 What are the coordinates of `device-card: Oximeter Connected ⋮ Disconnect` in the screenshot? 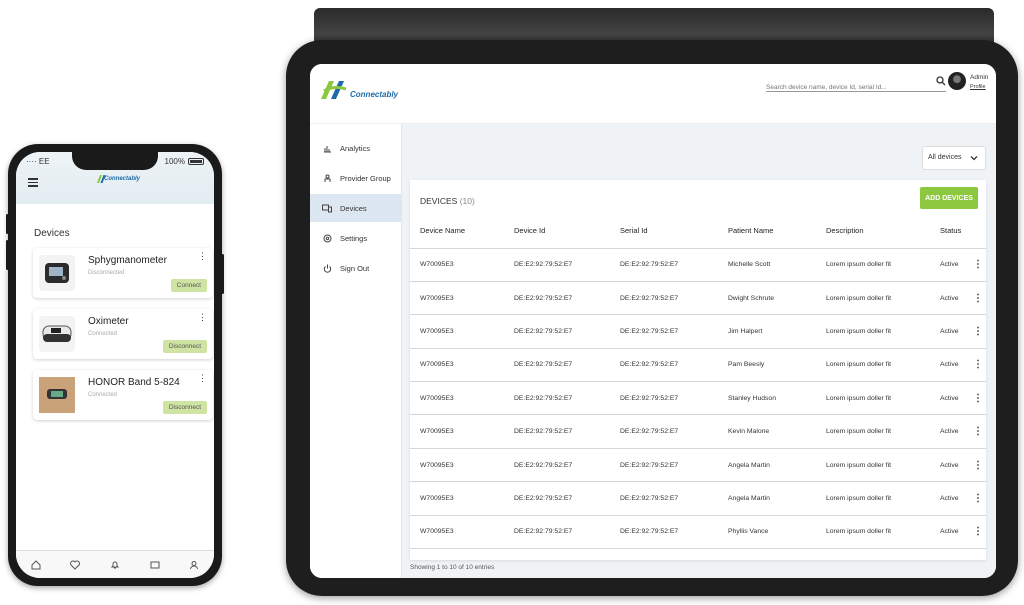 It's located at (123, 334).